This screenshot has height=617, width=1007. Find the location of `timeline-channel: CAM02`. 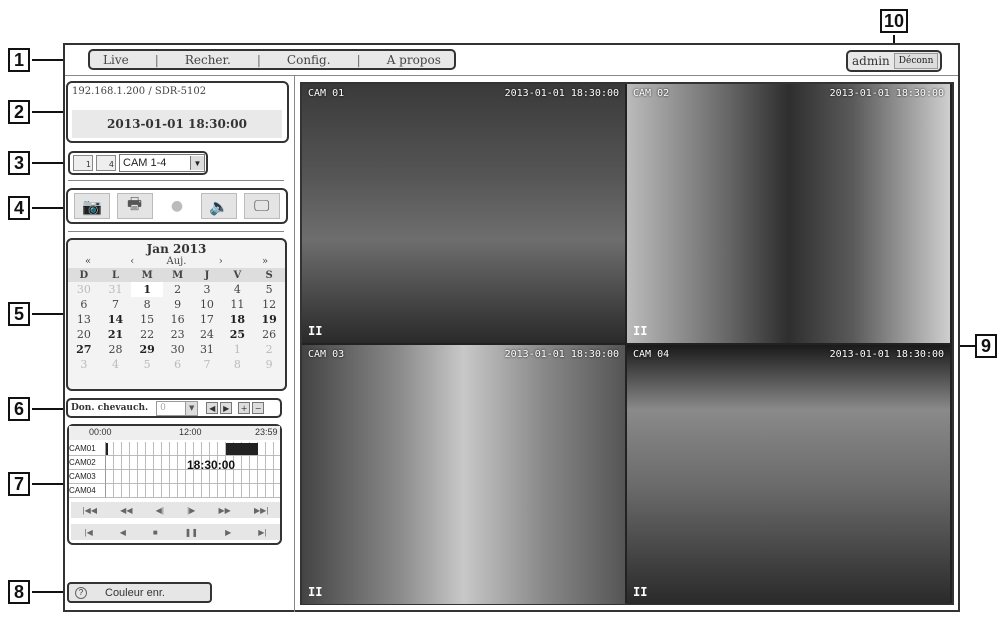

timeline-channel: CAM02 is located at coordinates (87, 463).